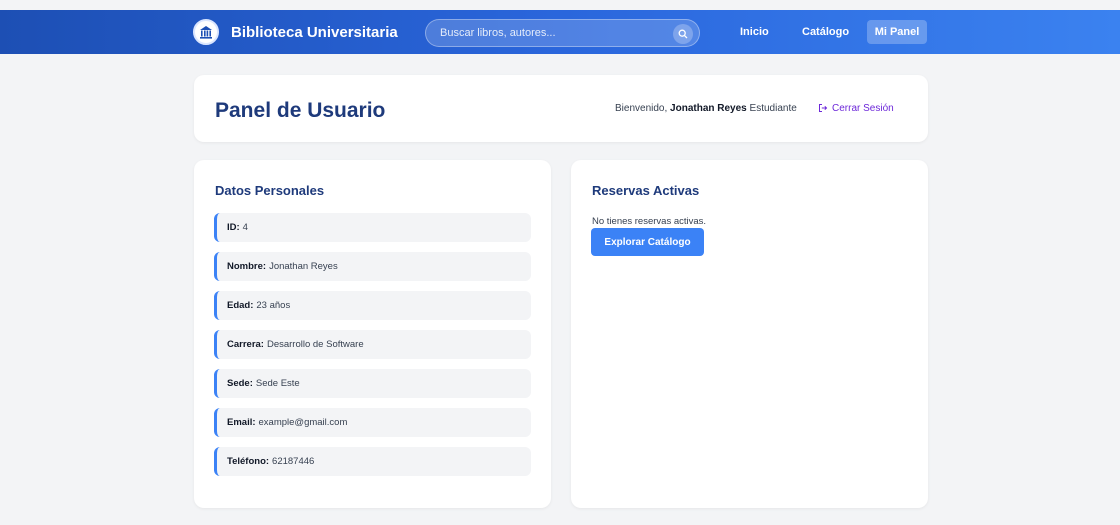 This screenshot has width=1120, height=525. What do you see at coordinates (303, 266) in the screenshot?
I see `info-value: Jonathan Reyes` at bounding box center [303, 266].